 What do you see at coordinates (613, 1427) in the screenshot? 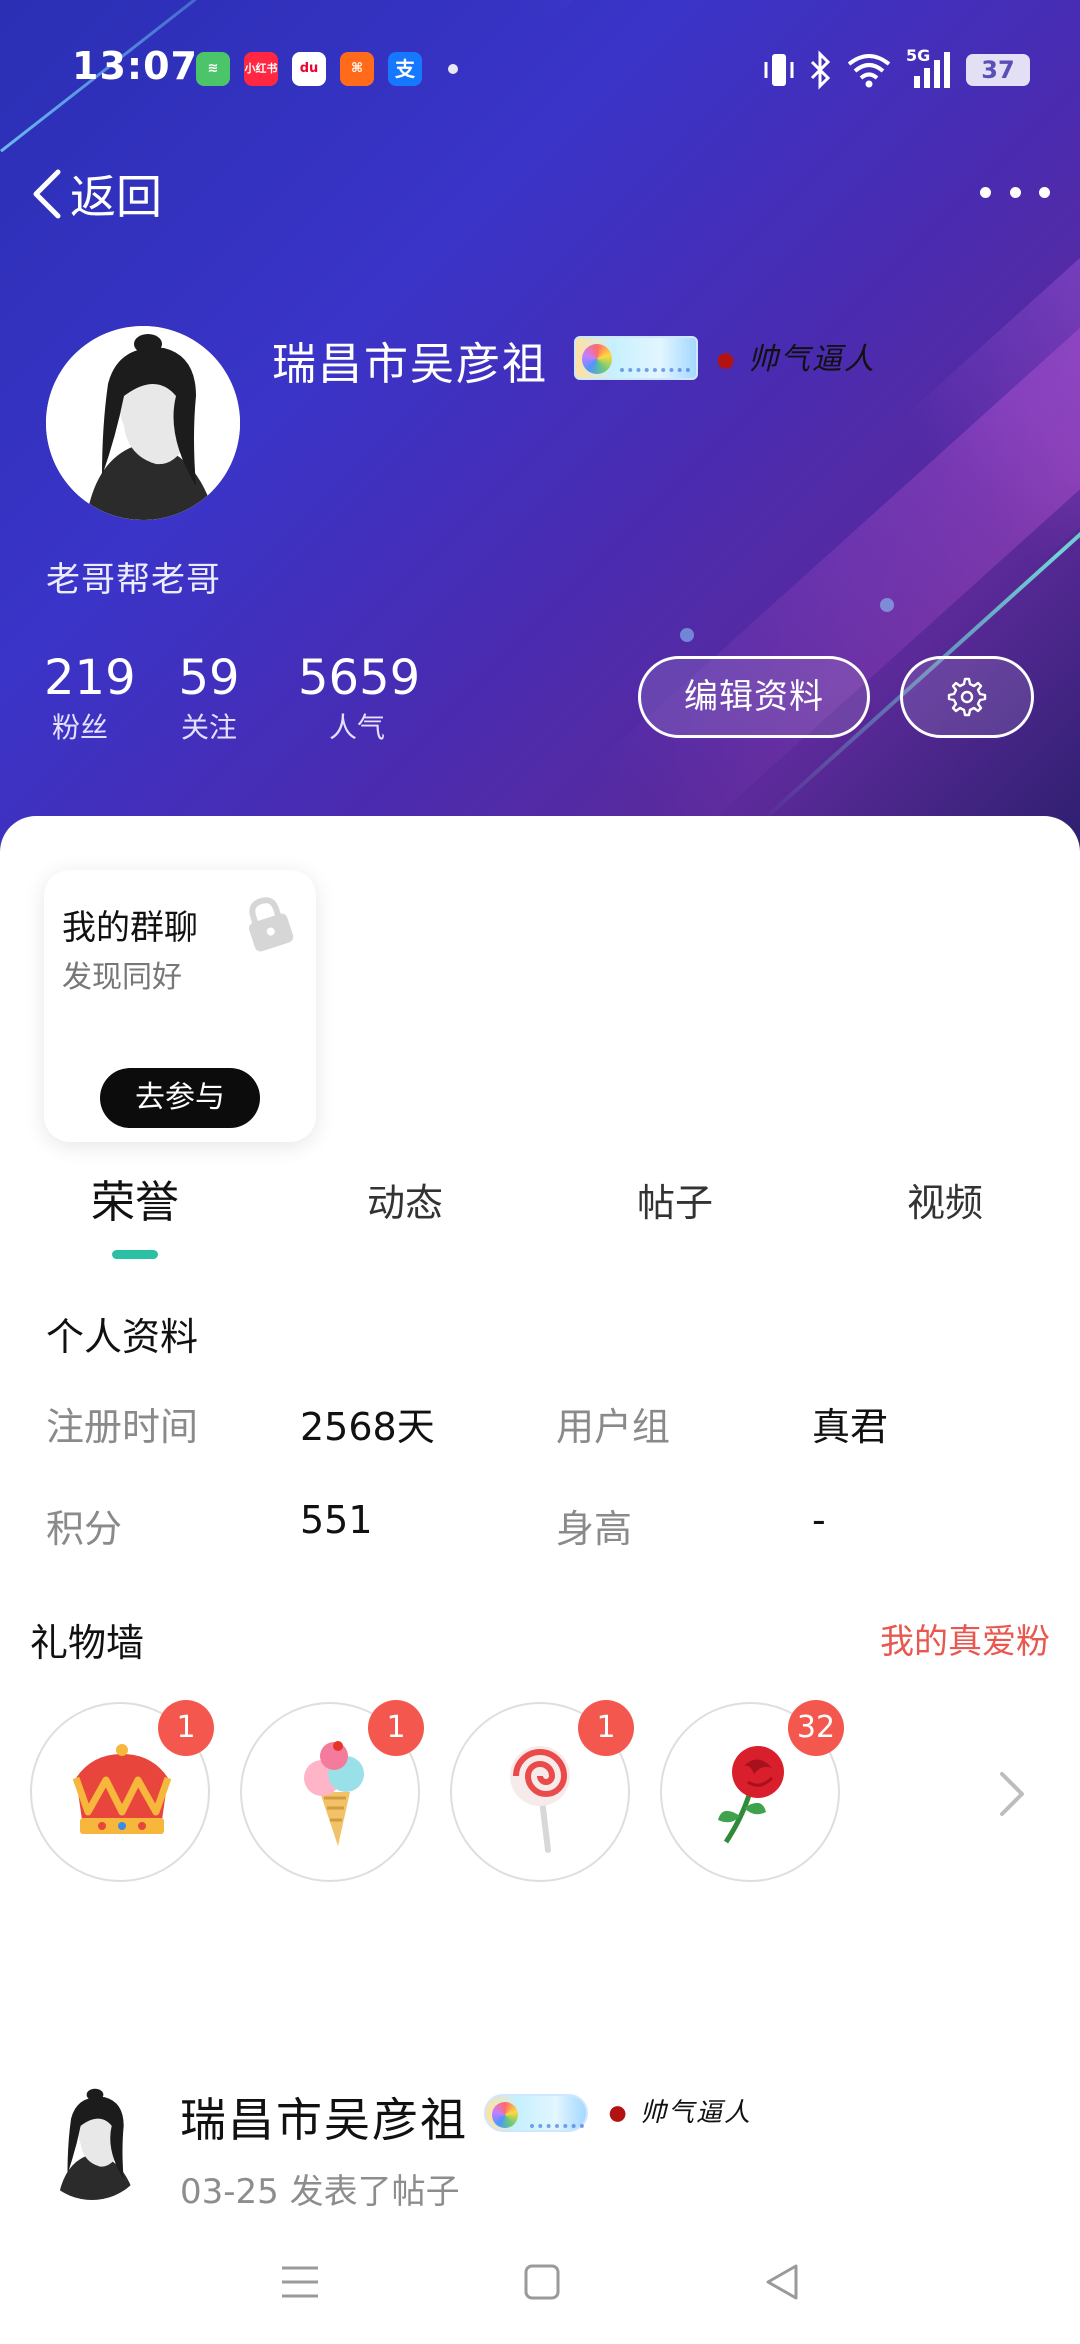
I see `user-group-label: 用户组` at bounding box center [613, 1427].